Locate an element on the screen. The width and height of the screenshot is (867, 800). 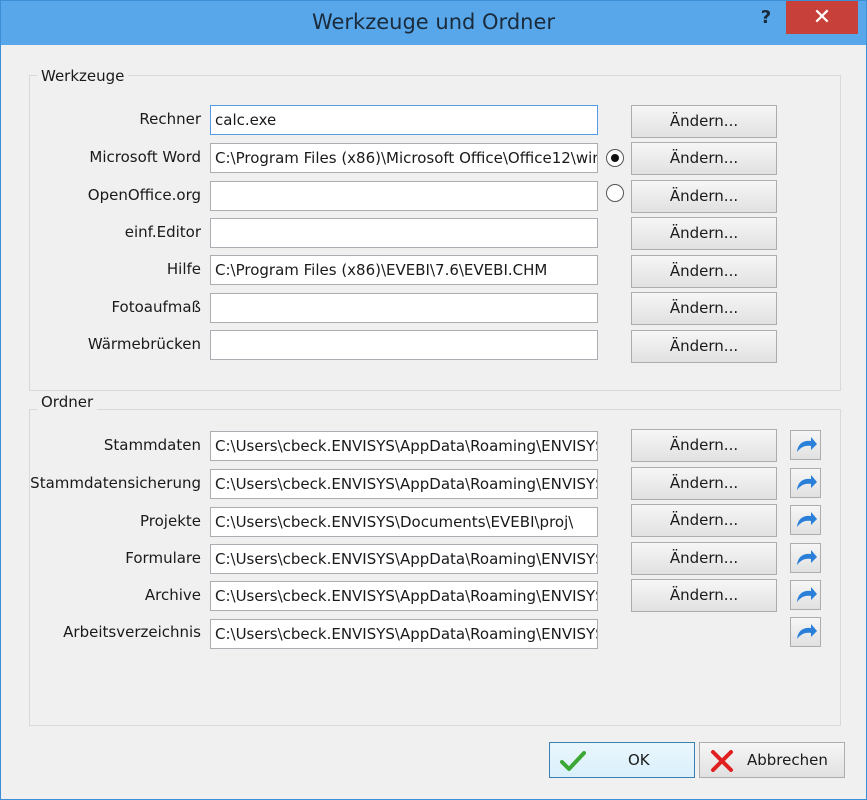
formulare-open-button is located at coordinates (805, 558).